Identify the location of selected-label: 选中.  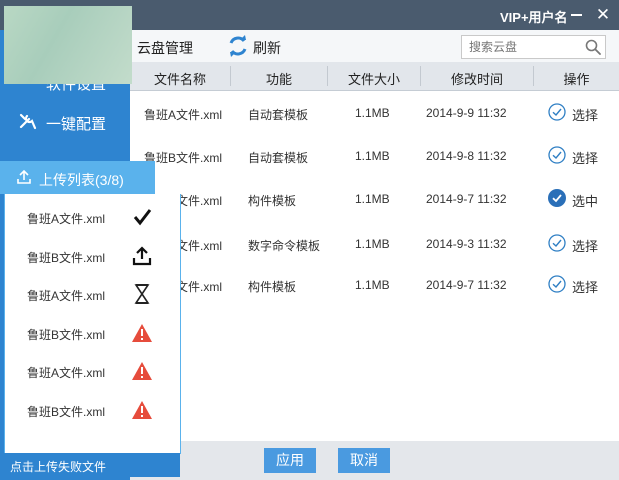
(585, 201).